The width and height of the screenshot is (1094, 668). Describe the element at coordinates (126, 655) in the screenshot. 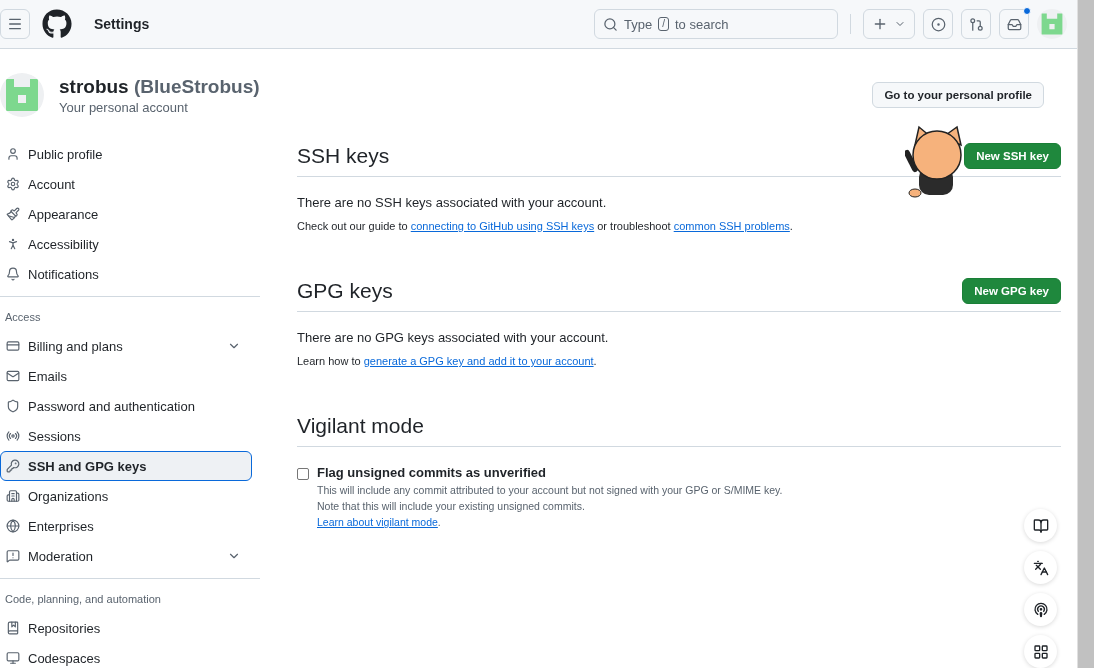

I see `sidebar-item: Codespaces` at that location.